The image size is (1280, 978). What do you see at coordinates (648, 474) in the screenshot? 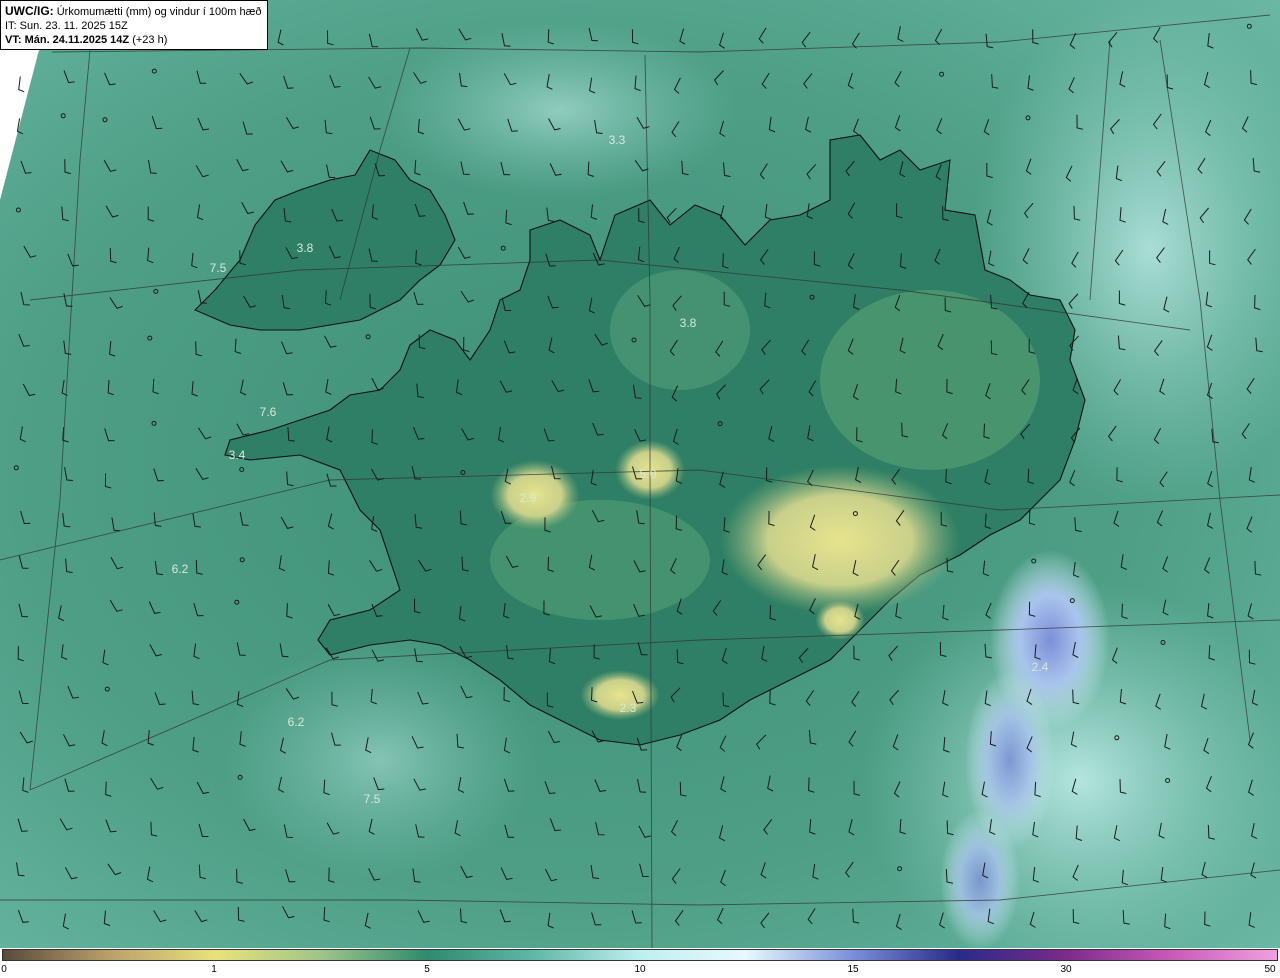
I see `value-label-hofsjokull: 5.0` at bounding box center [648, 474].